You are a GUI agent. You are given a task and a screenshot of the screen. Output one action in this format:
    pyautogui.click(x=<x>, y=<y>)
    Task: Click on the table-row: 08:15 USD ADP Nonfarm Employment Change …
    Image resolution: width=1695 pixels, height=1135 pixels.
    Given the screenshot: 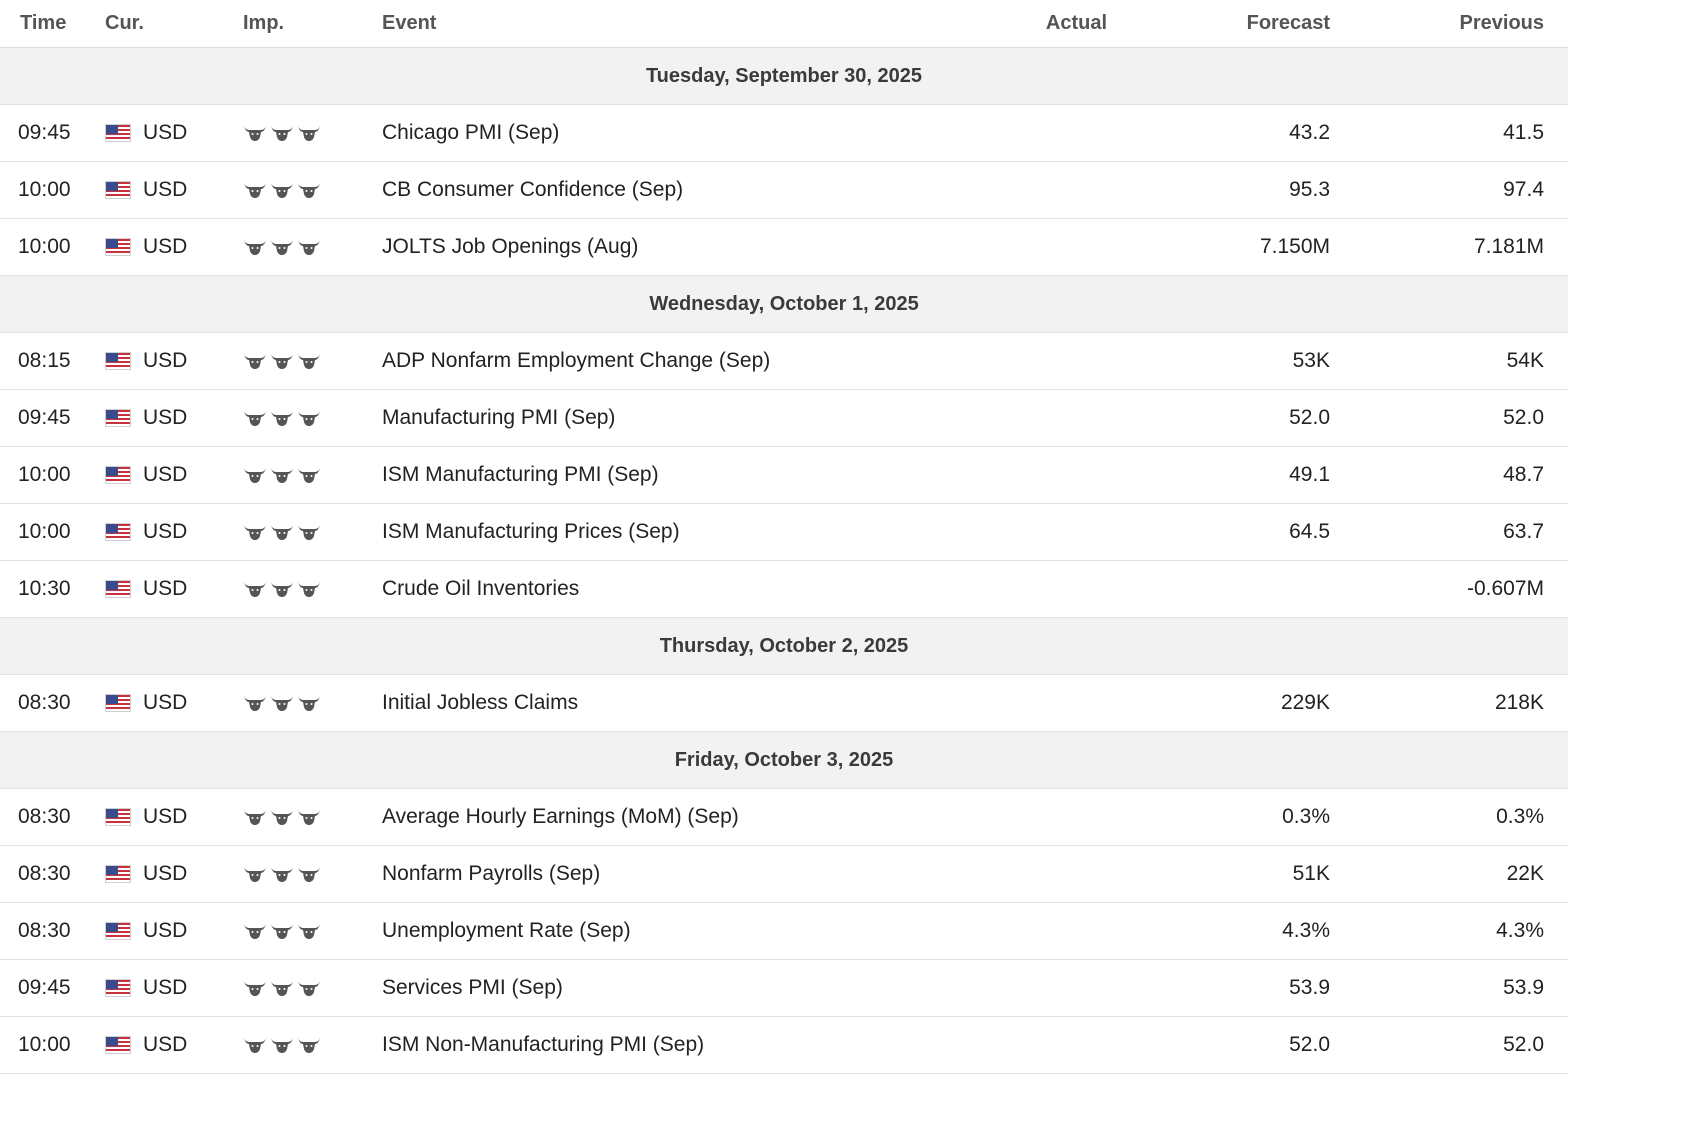 What is the action you would take?
    pyautogui.click(x=784, y=361)
    